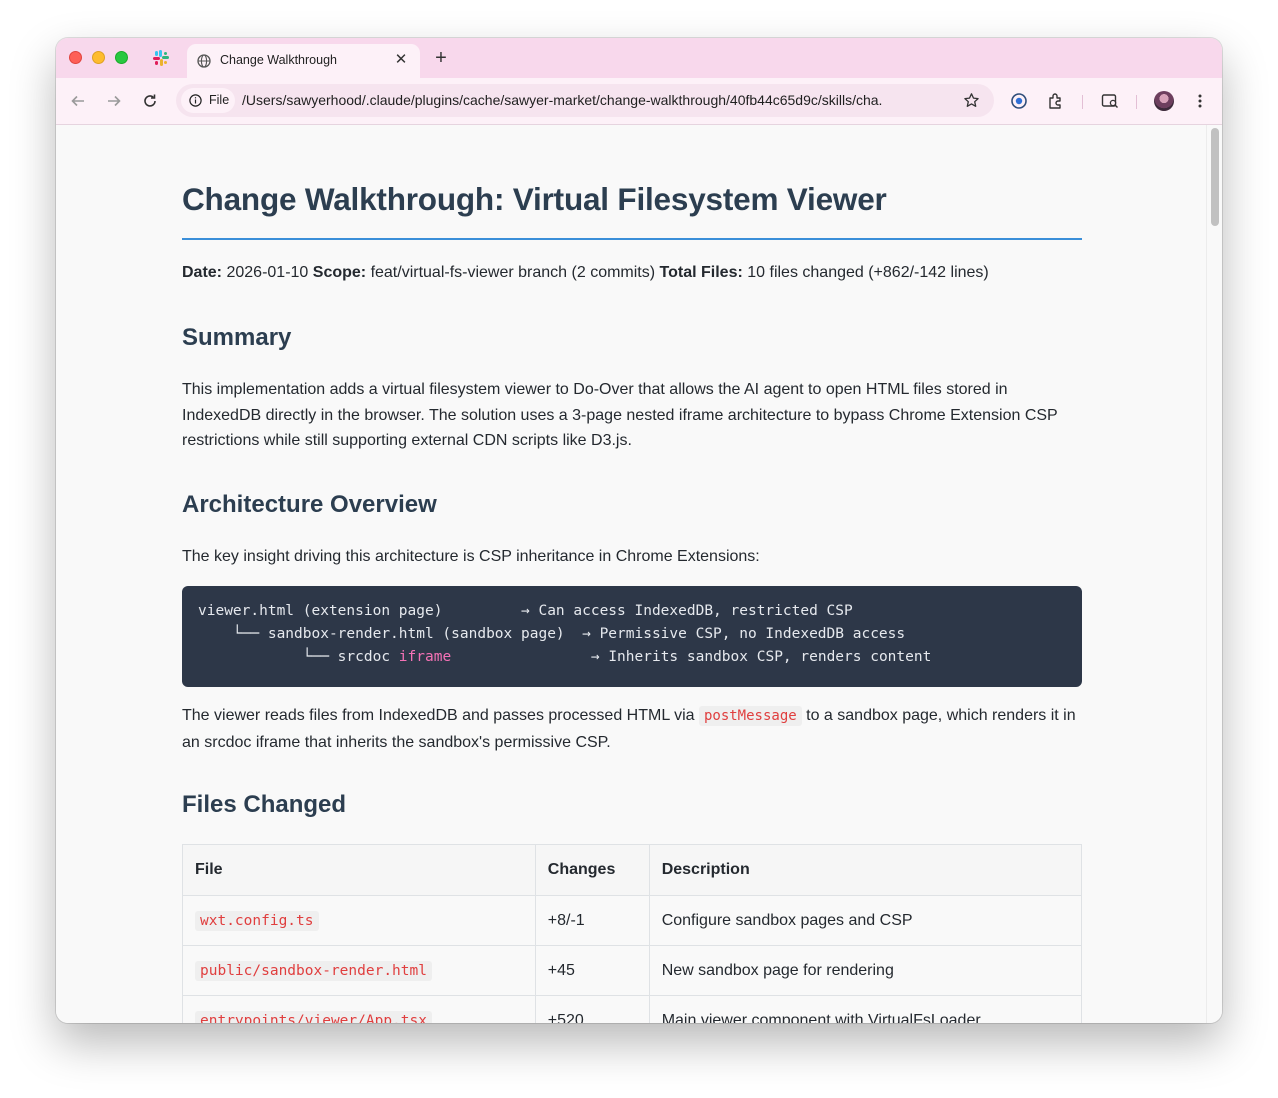 This screenshot has width=1278, height=1098. What do you see at coordinates (1200, 101) in the screenshot?
I see `more-menu-icon` at bounding box center [1200, 101].